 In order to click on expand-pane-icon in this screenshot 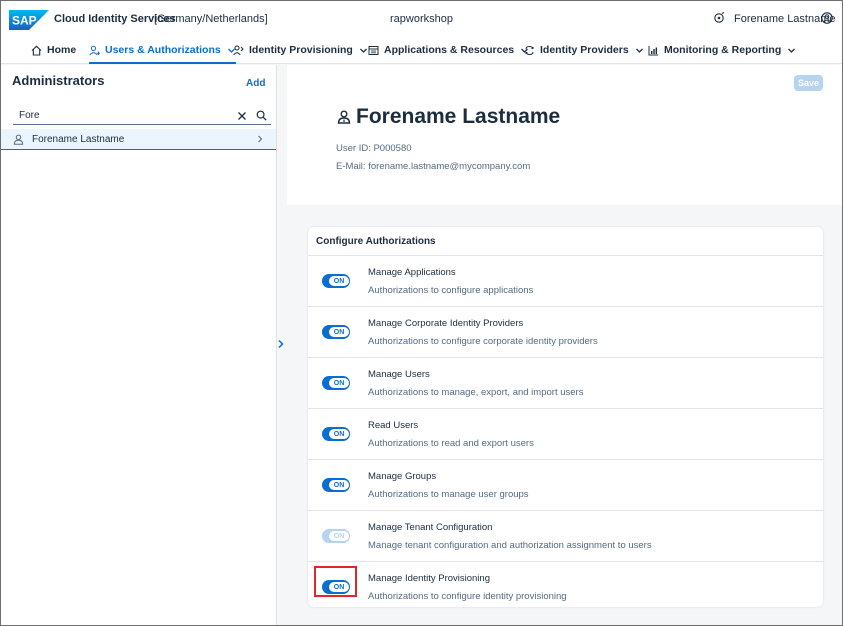, I will do `click(281, 344)`.